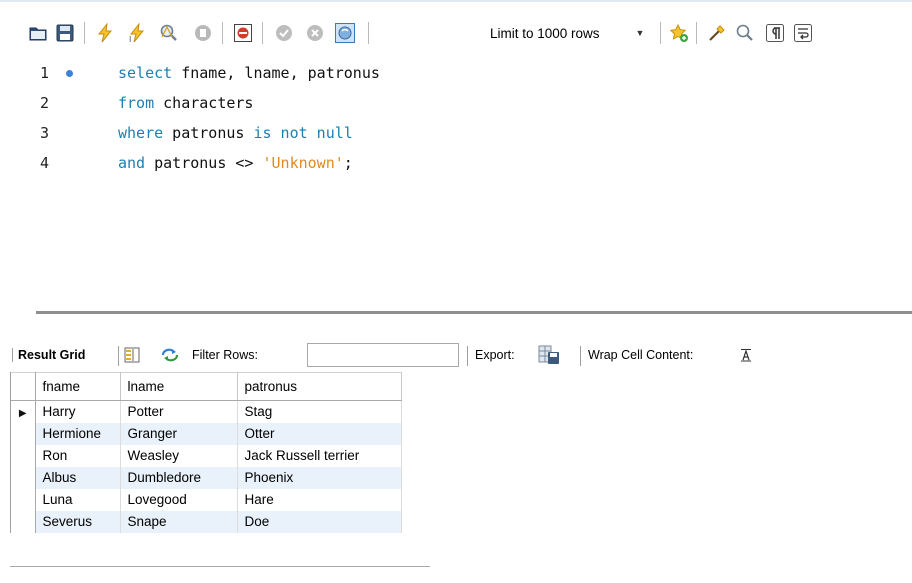 This screenshot has height=583, width=912. Describe the element at coordinates (132, 355) in the screenshot. I see `form-editor-icon` at that location.